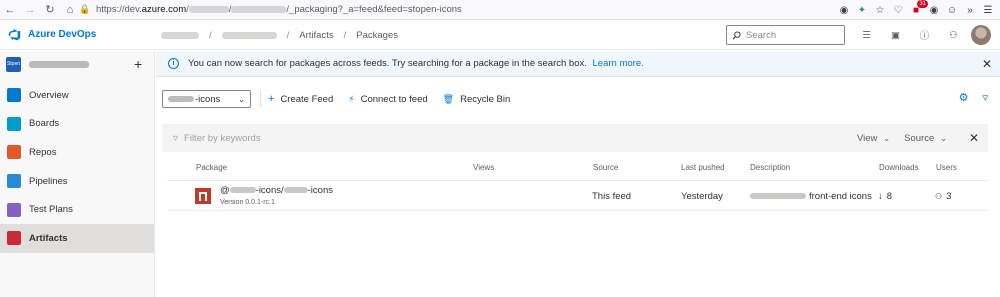 The image size is (1000, 297). I want to click on project-name, so click(59, 64).